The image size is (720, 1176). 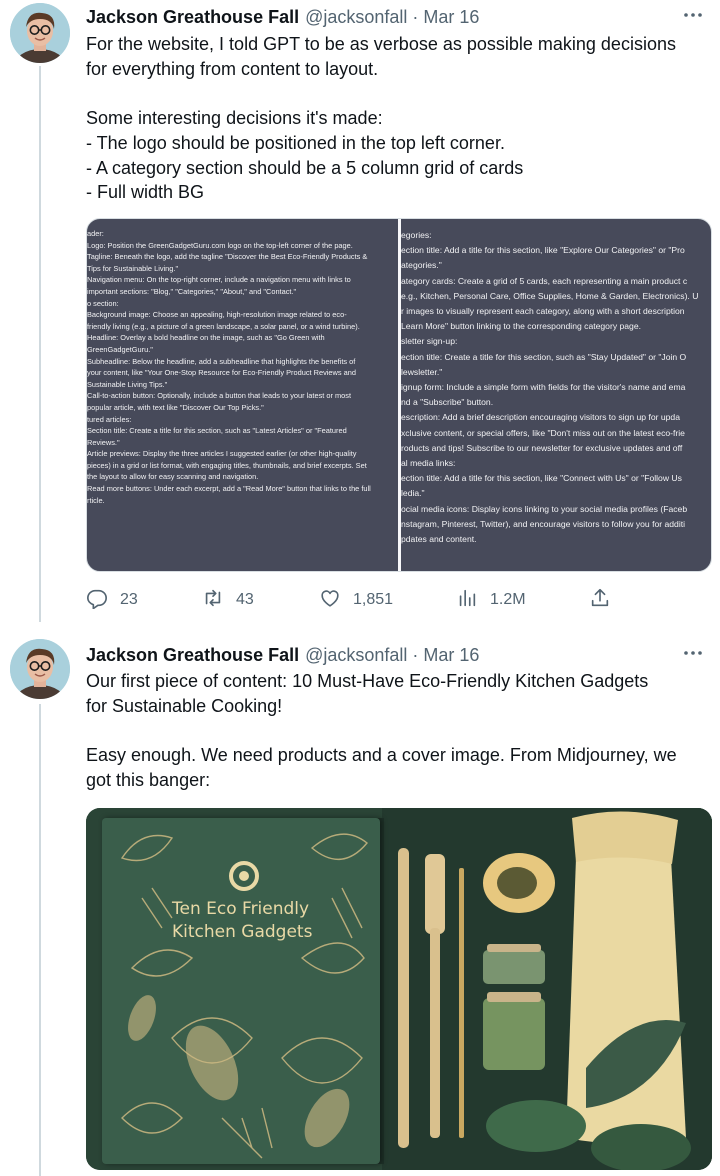 I want to click on like-count: 1,851, so click(x=373, y=599).